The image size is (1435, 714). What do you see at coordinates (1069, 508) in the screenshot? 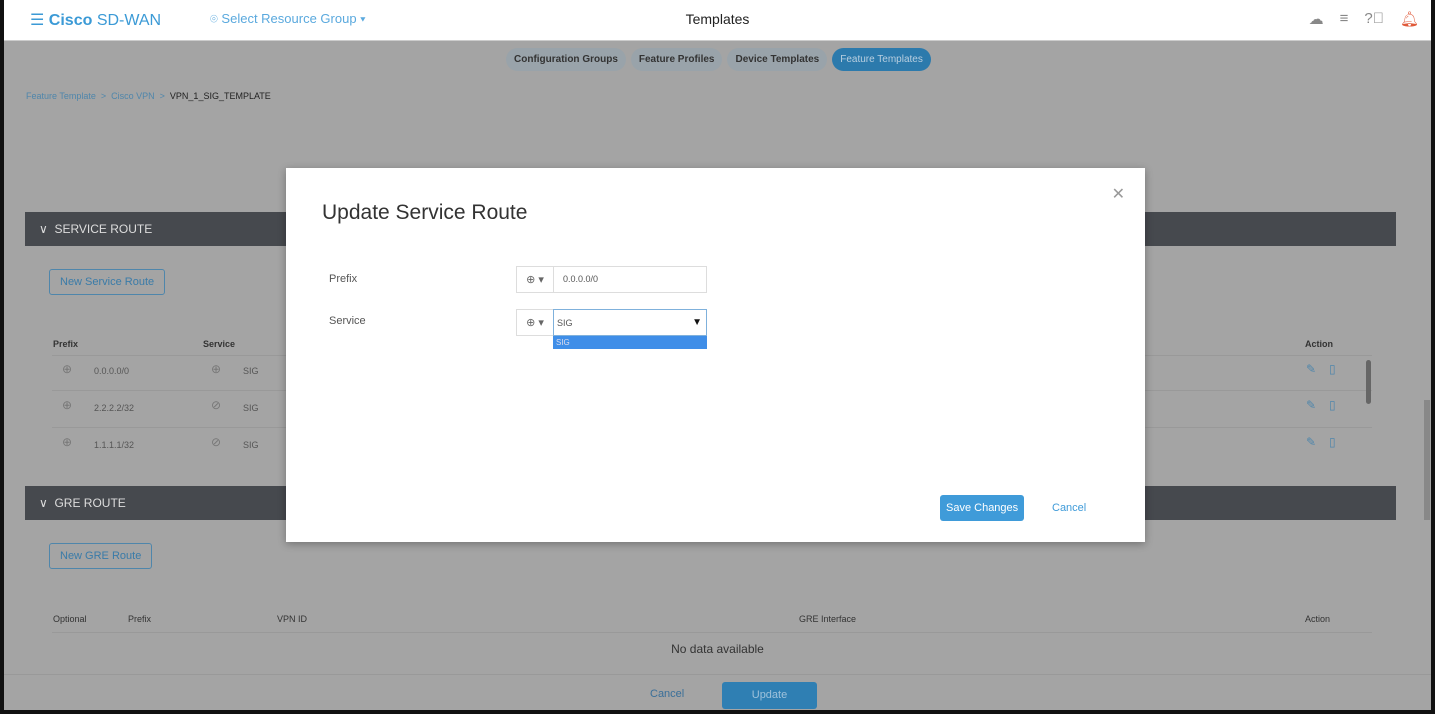
I see `modal-cancel-button: Cancel` at bounding box center [1069, 508].